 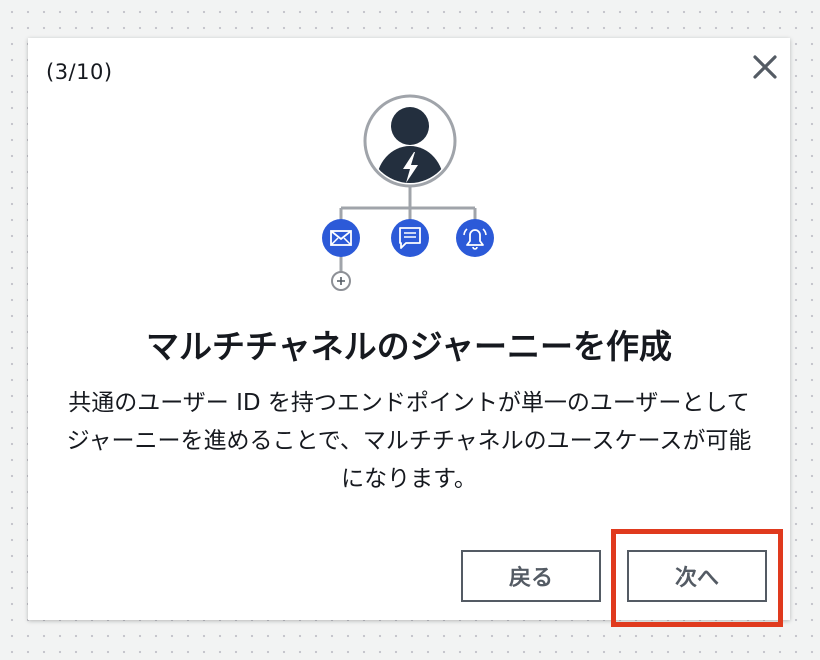 What do you see at coordinates (410, 238) in the screenshot?
I see `chat-icon` at bounding box center [410, 238].